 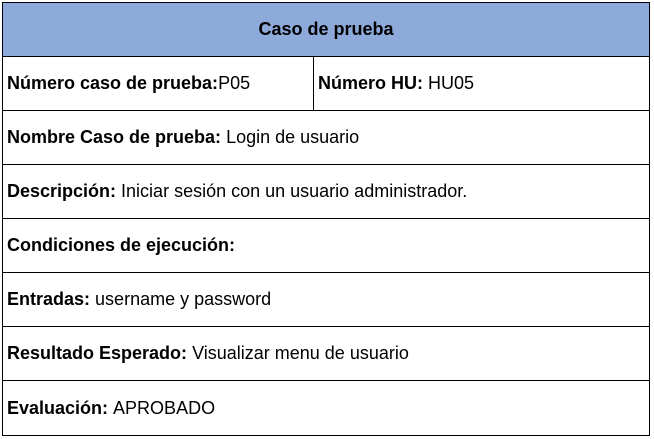 What do you see at coordinates (481, 83) in the screenshot?
I see `cell-hu-number: Número HU: HU05` at bounding box center [481, 83].